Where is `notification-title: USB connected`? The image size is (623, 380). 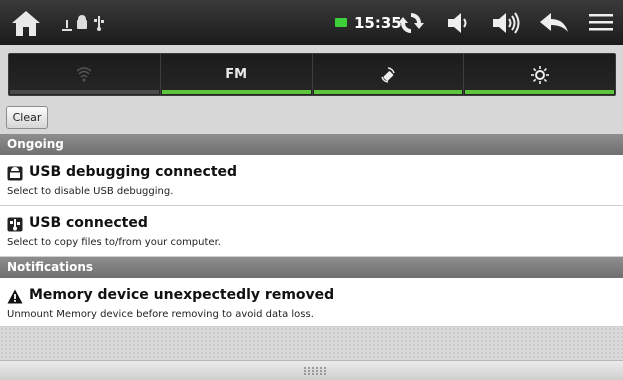 notification-title: USB connected is located at coordinates (88, 223).